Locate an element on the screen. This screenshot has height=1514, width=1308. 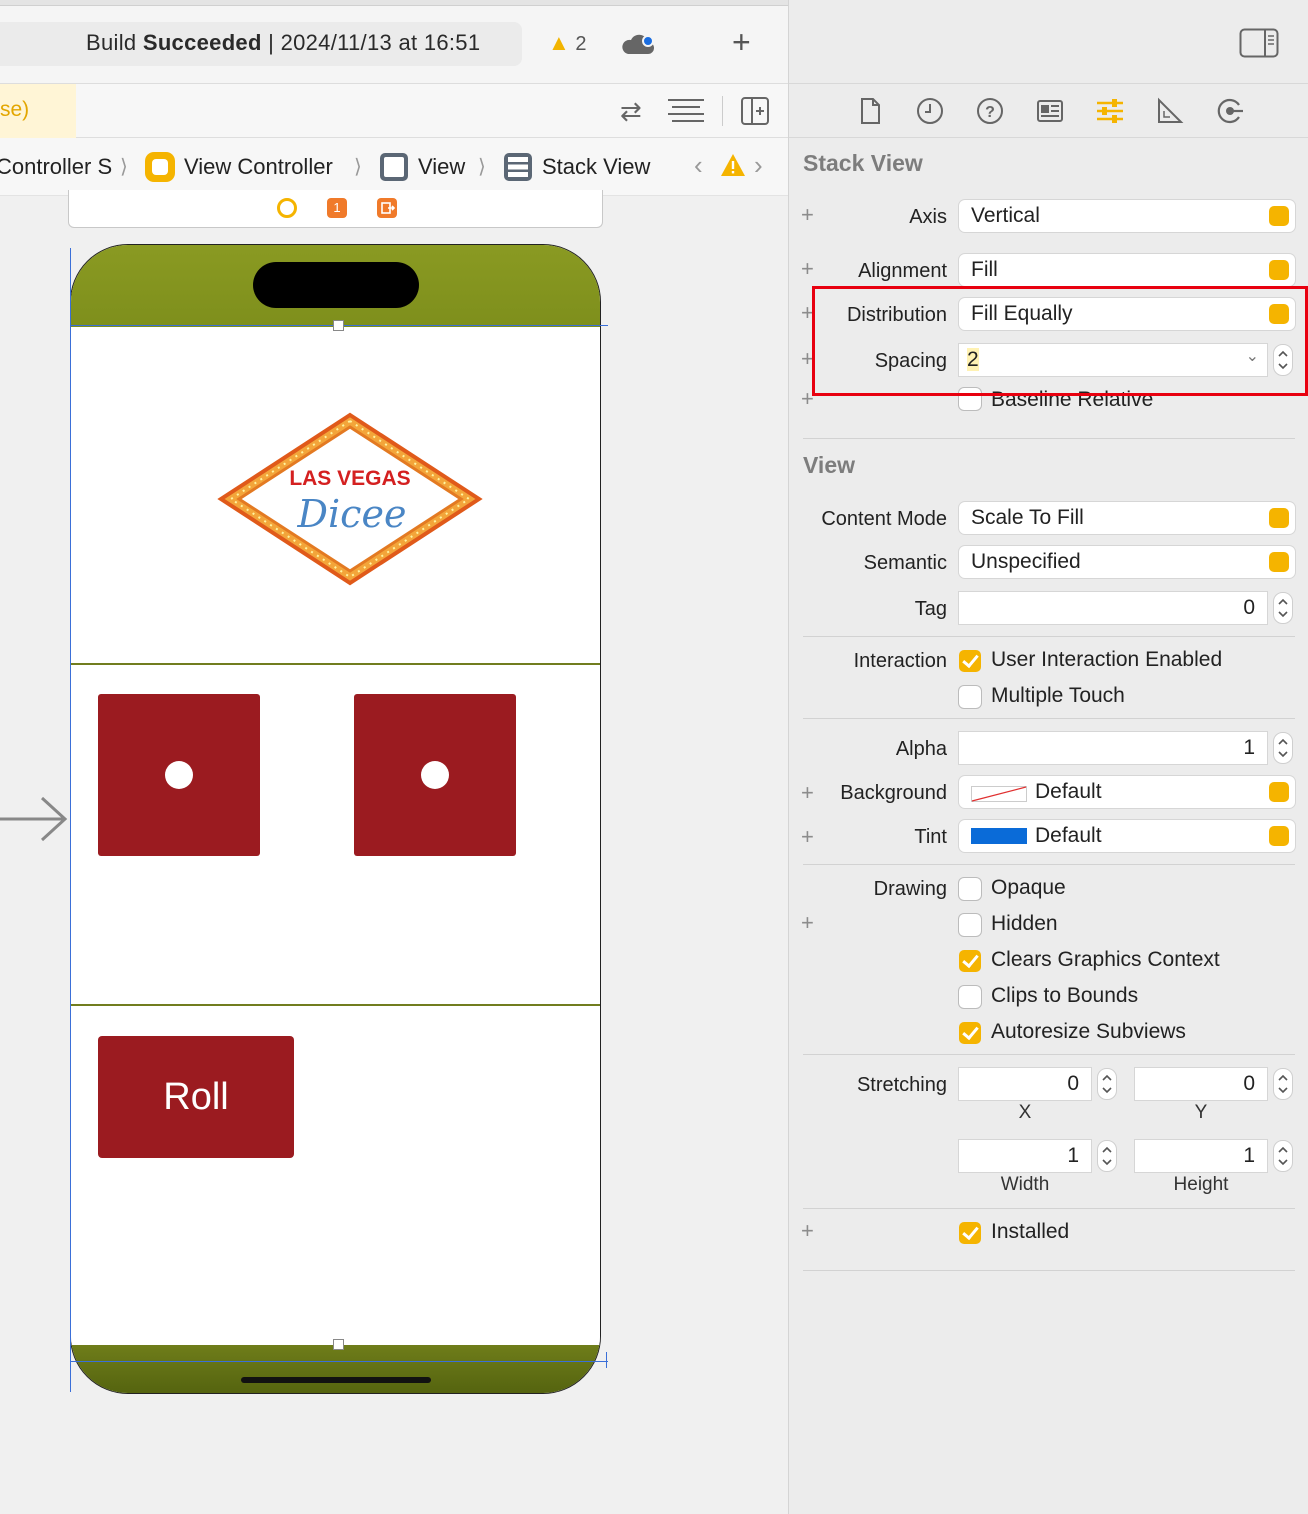
editor-tab-bar: se) ⇄ is located at coordinates (394, 111).